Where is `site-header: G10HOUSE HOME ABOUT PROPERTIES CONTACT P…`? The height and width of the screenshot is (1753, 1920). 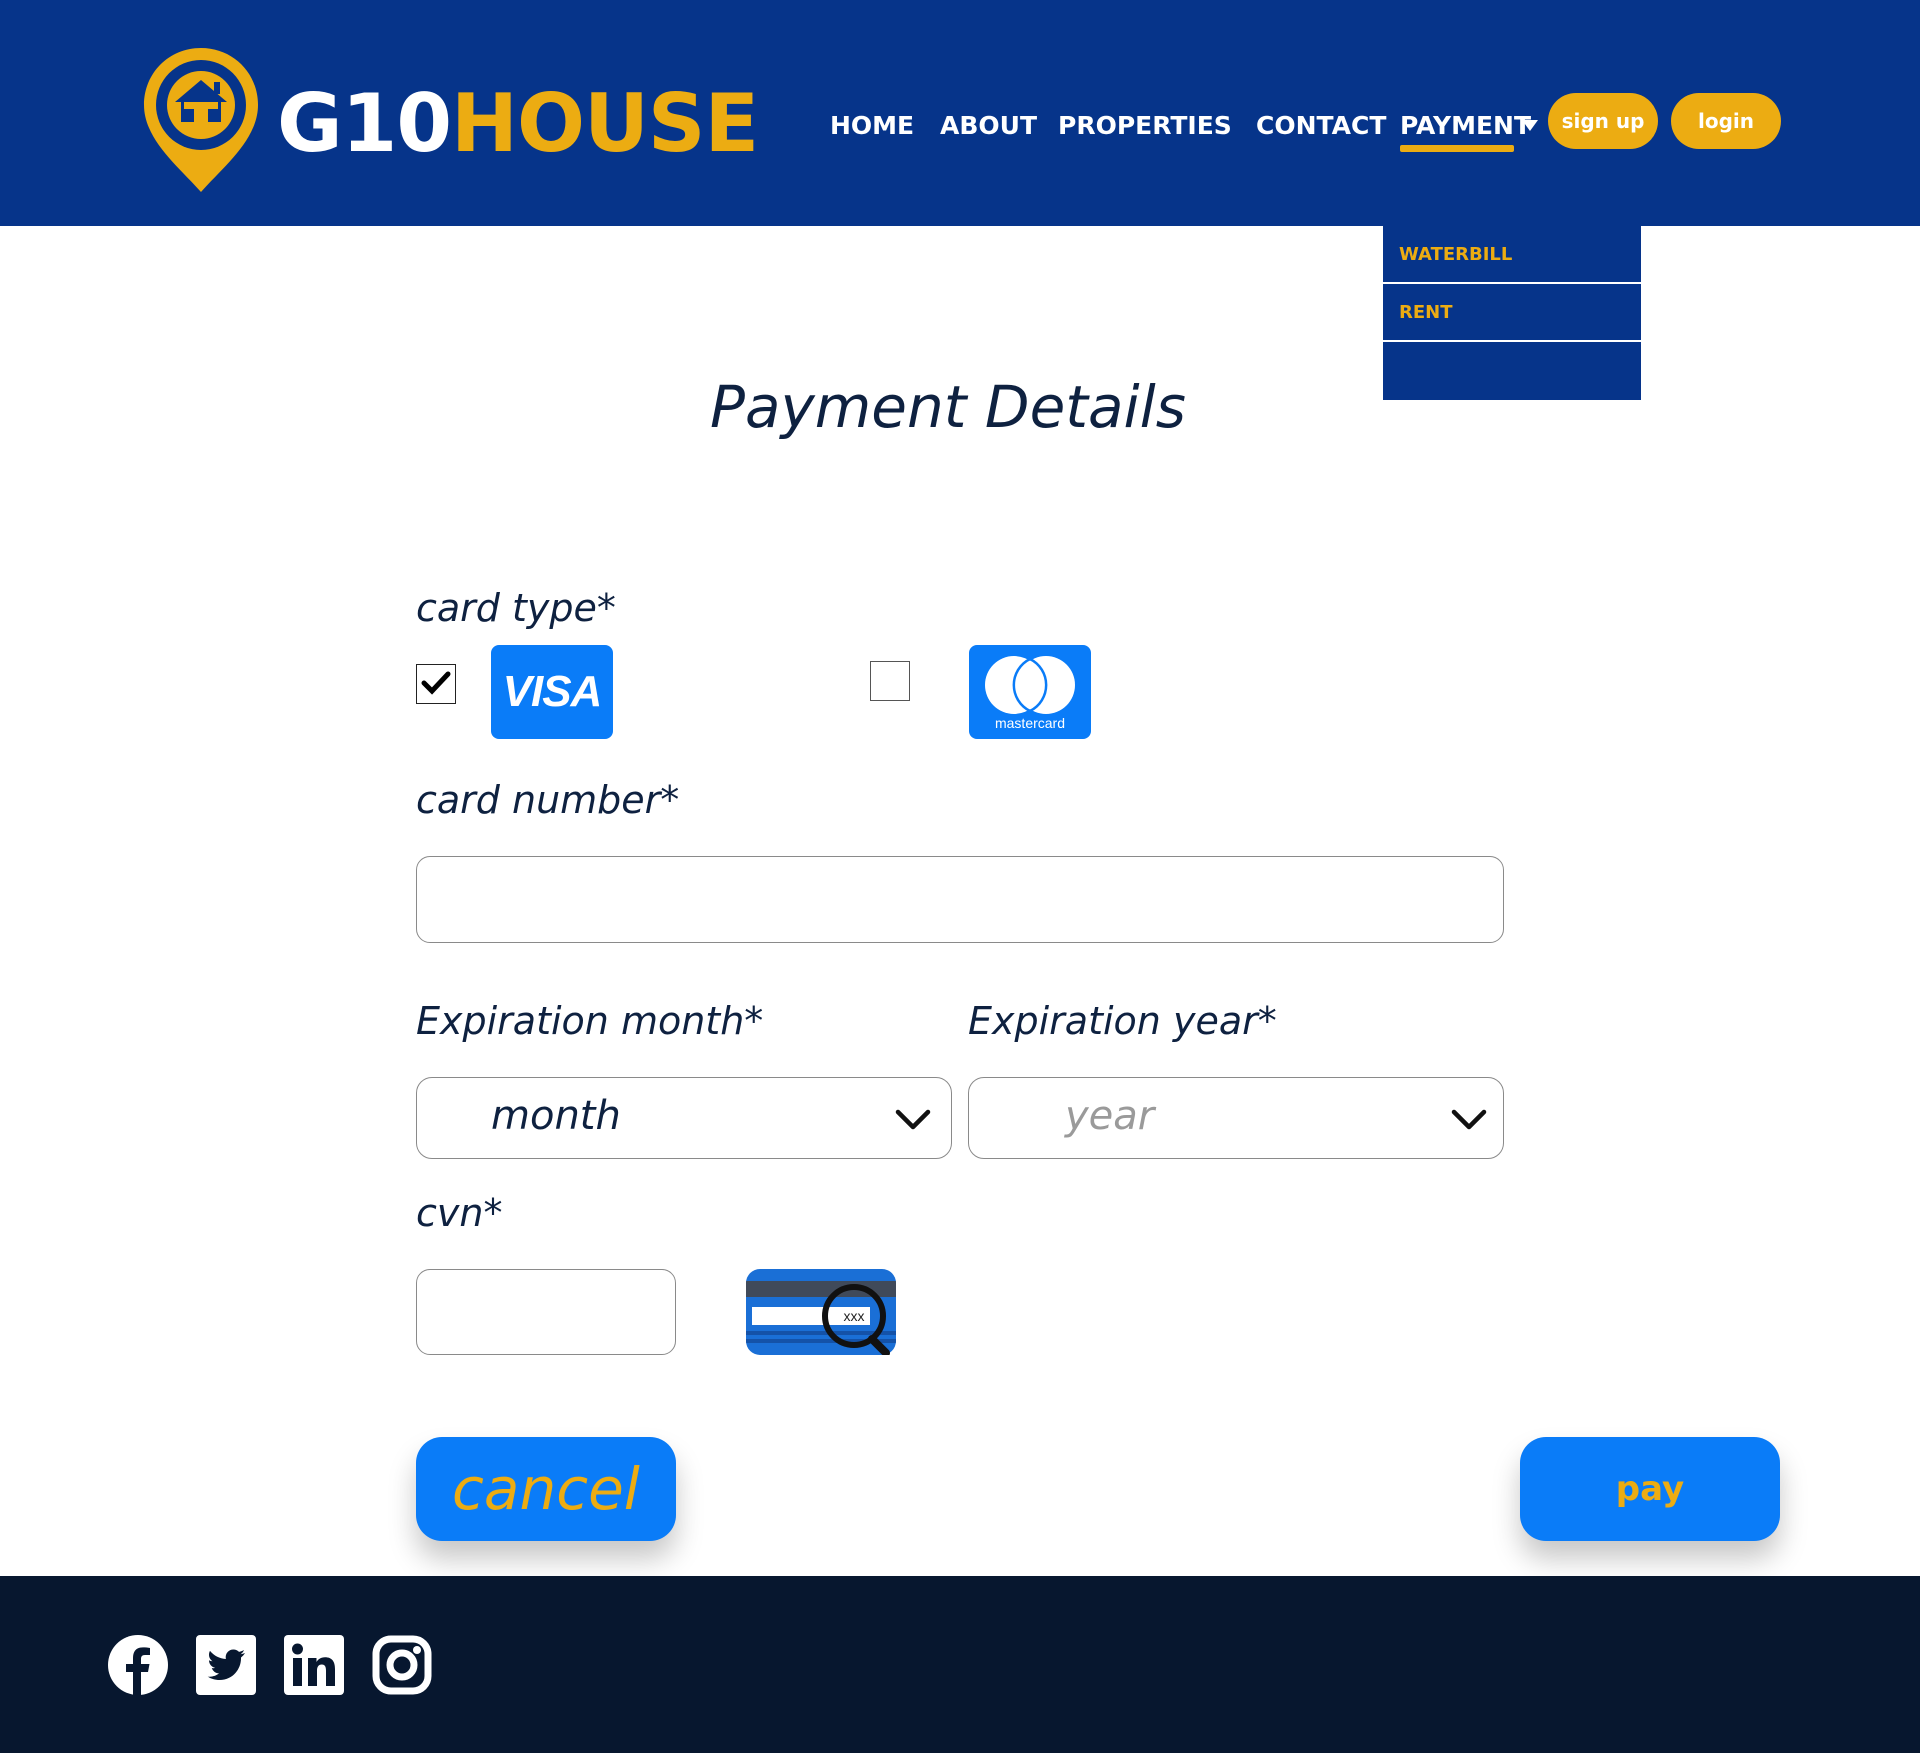 site-header: G10HOUSE HOME ABOUT PROPERTIES CONTACT P… is located at coordinates (960, 113).